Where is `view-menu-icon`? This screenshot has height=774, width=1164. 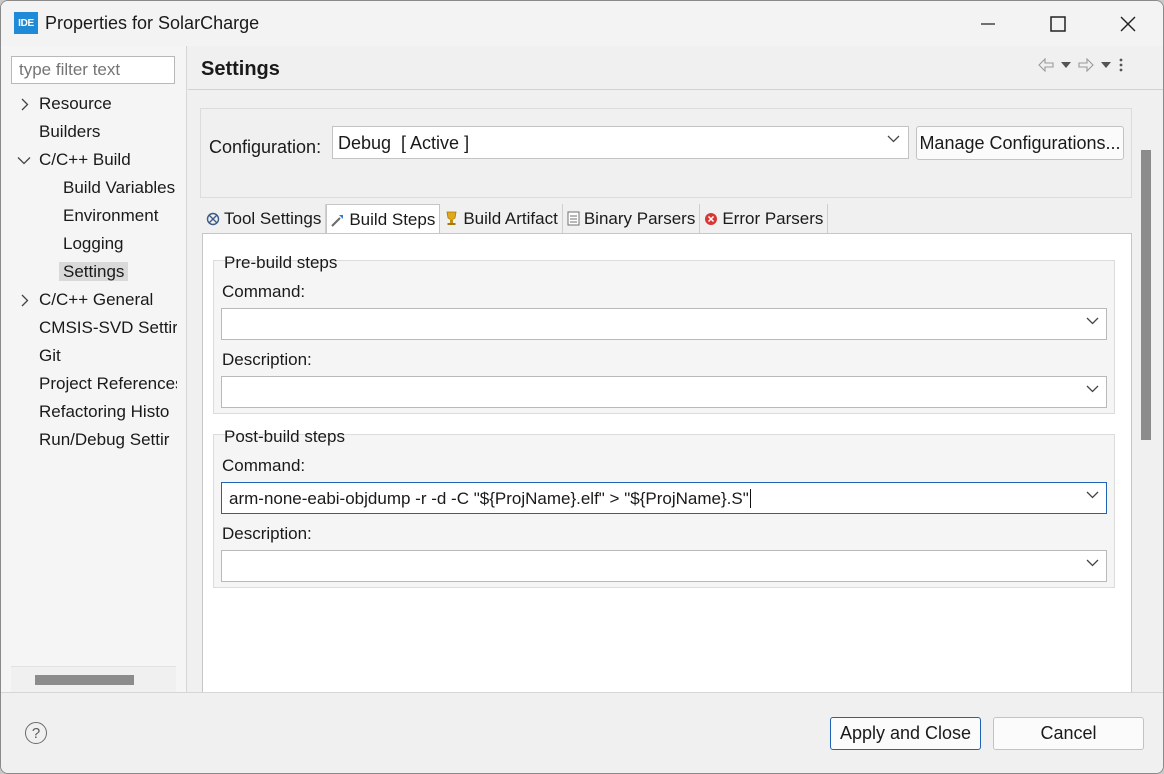
view-menu-icon is located at coordinates (1121, 65).